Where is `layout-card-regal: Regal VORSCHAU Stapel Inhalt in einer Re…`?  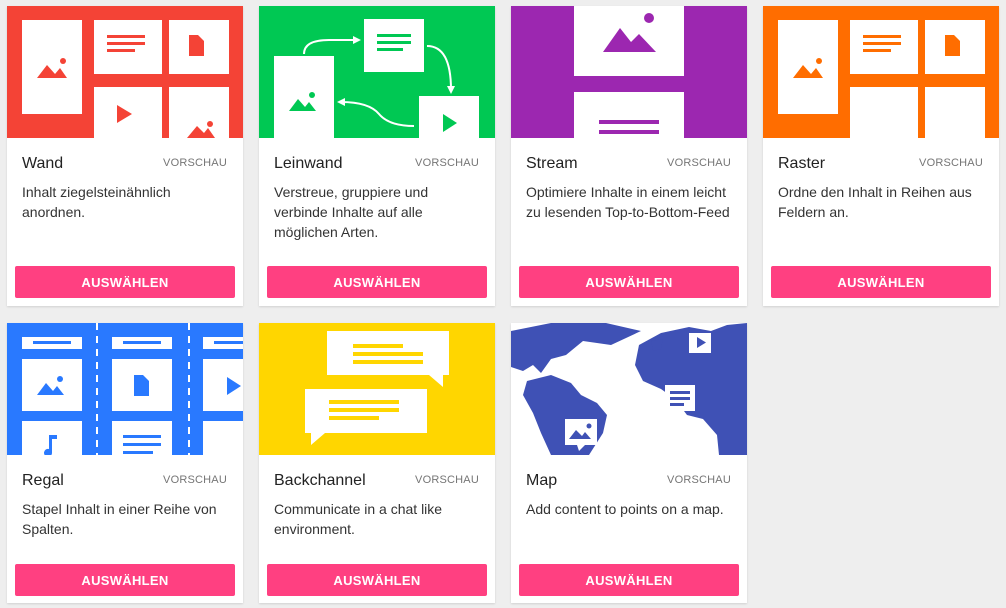
layout-card-regal: Regal VORSCHAU Stapel Inhalt in einer Re… is located at coordinates (125, 463).